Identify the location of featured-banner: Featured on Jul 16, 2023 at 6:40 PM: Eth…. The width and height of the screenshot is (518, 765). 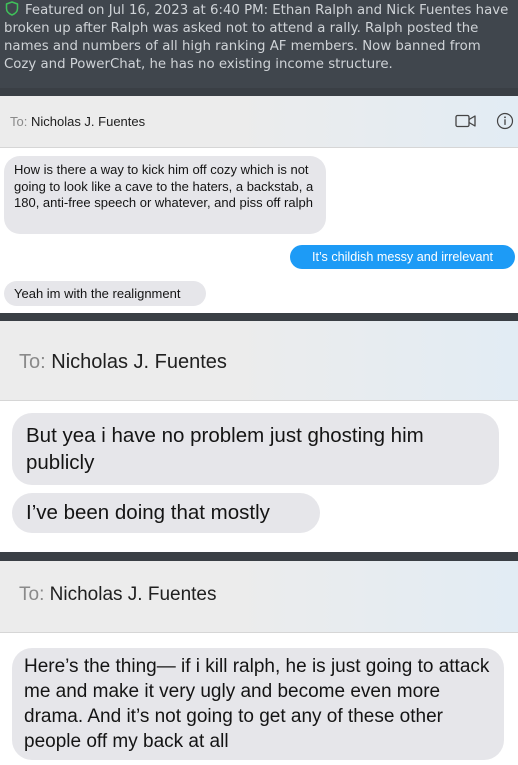
(259, 44).